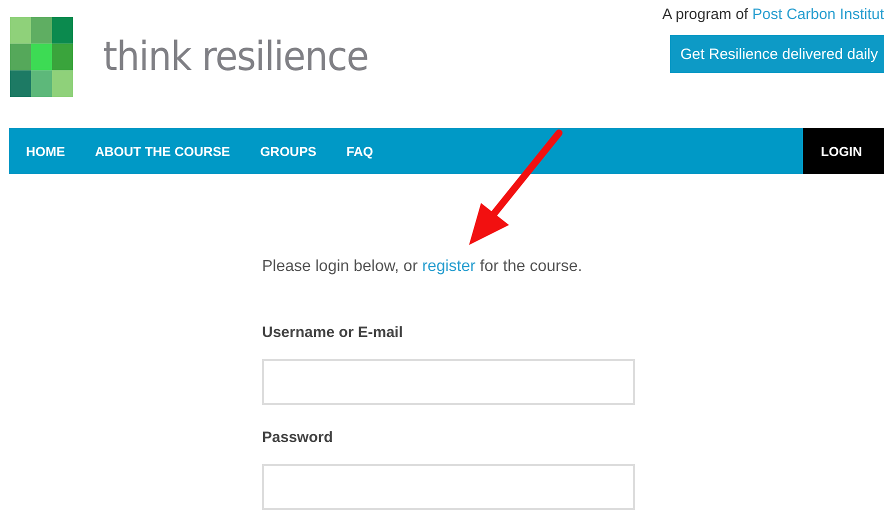 The width and height of the screenshot is (884, 523). What do you see at coordinates (41, 57) in the screenshot?
I see `logo-icon` at bounding box center [41, 57].